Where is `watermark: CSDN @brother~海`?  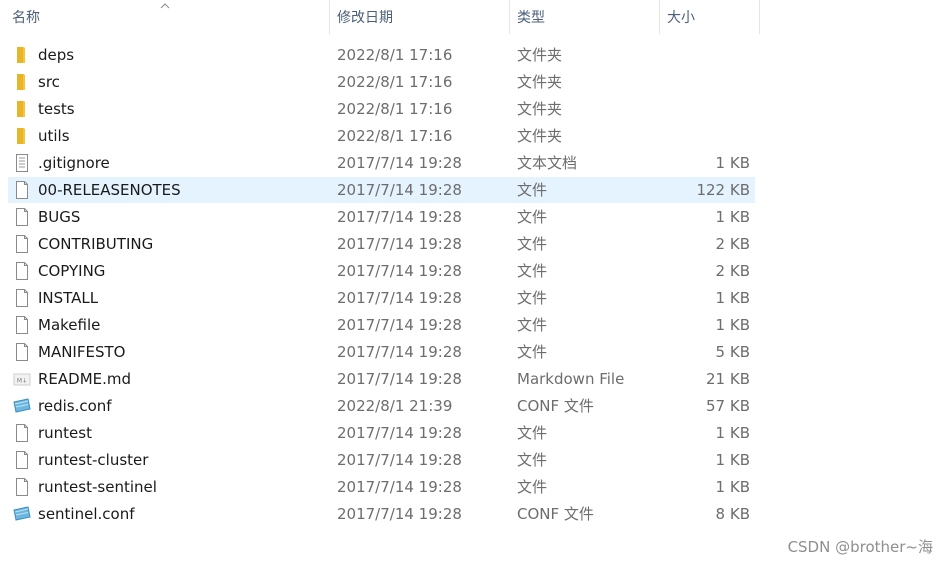 watermark: CSDN @brother~海 is located at coordinates (860, 547).